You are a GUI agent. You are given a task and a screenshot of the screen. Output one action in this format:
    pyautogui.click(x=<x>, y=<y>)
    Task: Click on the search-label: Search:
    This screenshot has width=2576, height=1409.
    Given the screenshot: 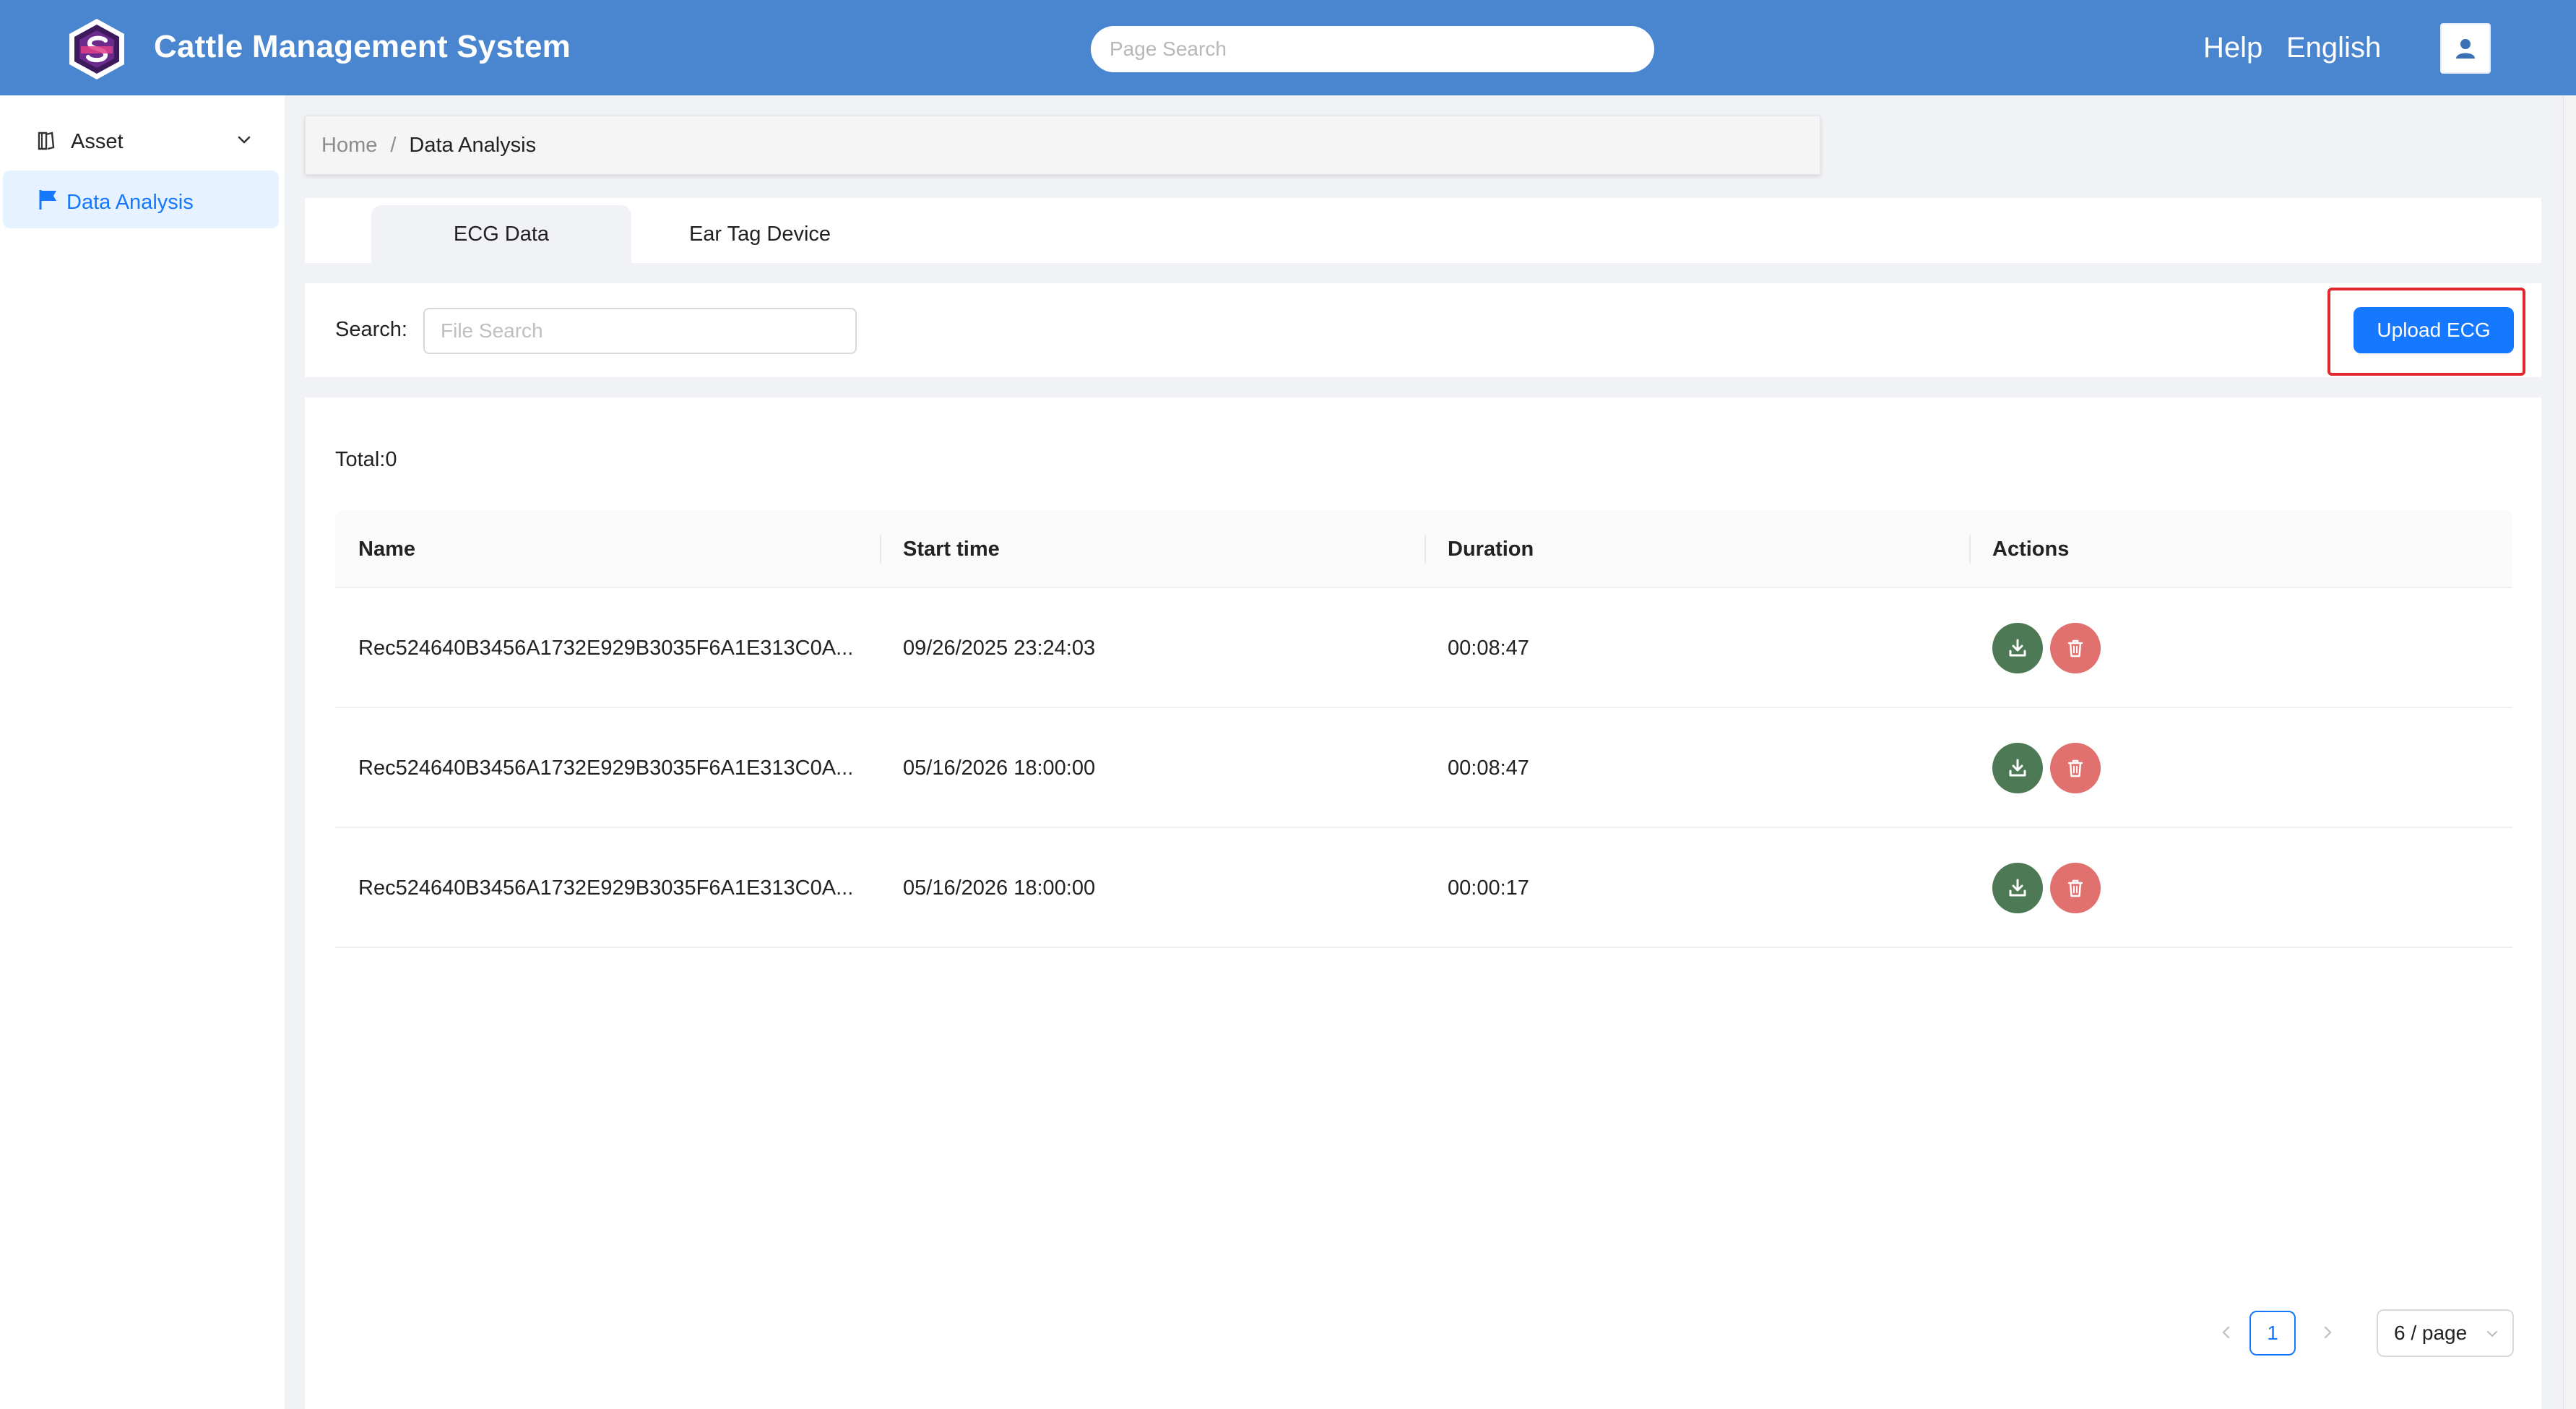 What is the action you would take?
    pyautogui.click(x=371, y=329)
    